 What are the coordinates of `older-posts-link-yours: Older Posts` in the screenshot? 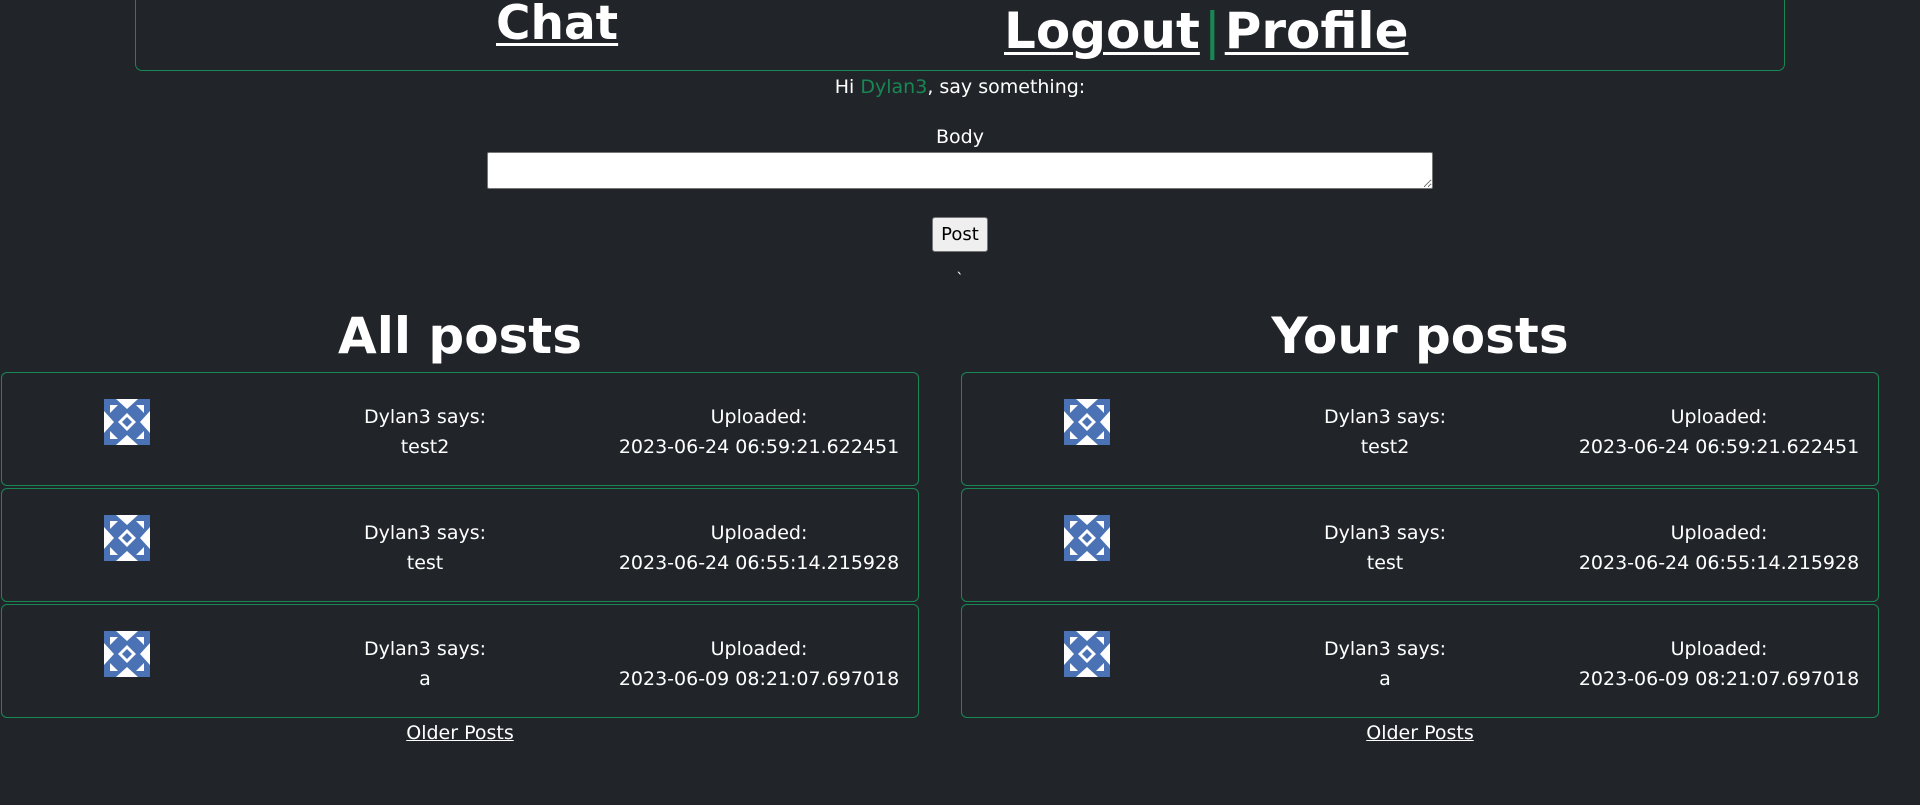 It's located at (1420, 733).